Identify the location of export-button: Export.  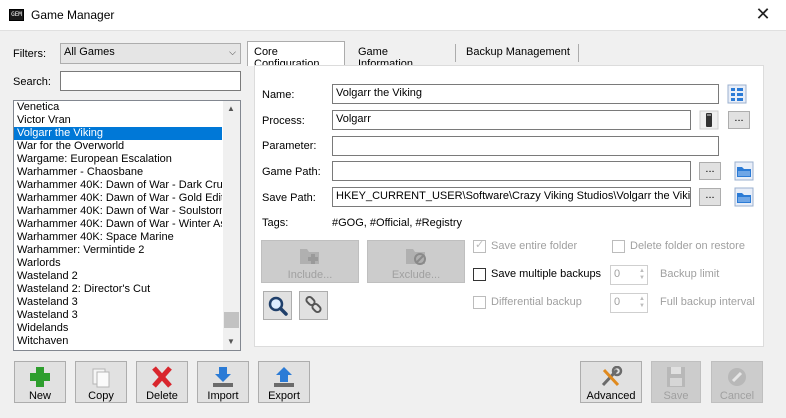
(284, 382).